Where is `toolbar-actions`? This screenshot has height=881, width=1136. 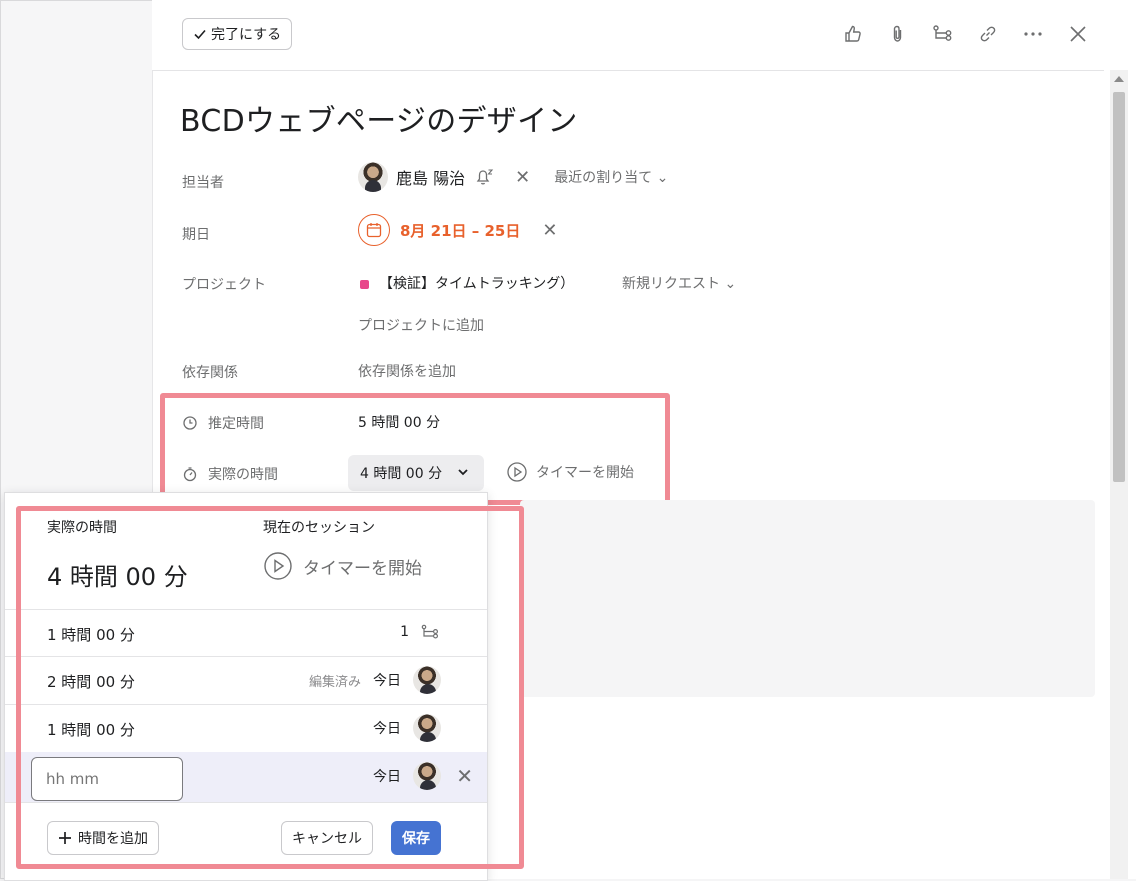 toolbar-actions is located at coordinates (965, 34).